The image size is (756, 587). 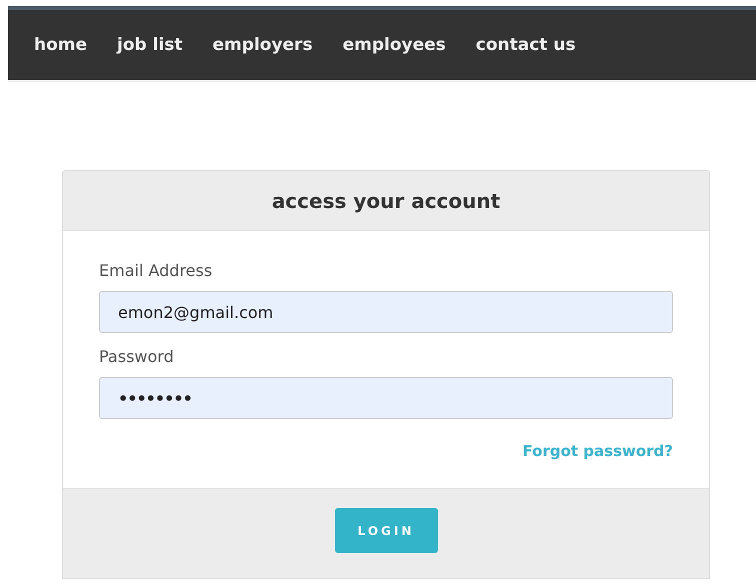 What do you see at coordinates (156, 270) in the screenshot?
I see `field-label: Email Address` at bounding box center [156, 270].